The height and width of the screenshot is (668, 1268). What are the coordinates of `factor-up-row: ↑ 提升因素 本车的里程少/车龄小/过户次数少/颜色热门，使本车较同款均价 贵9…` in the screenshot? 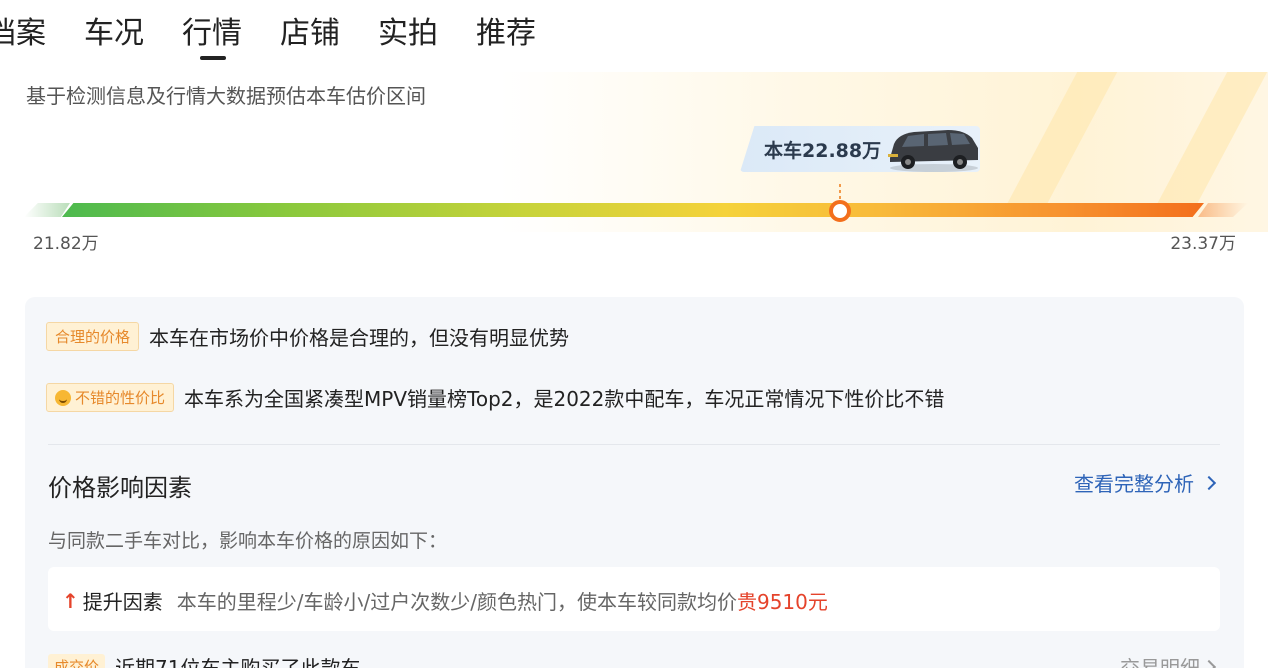 It's located at (445, 600).